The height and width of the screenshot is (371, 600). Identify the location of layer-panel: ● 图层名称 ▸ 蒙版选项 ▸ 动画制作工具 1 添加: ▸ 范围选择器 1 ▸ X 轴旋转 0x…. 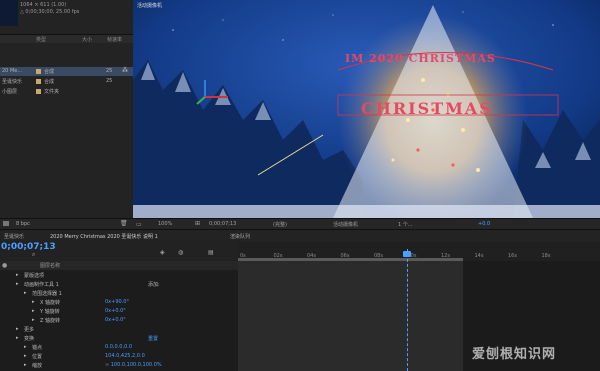
(119, 316).